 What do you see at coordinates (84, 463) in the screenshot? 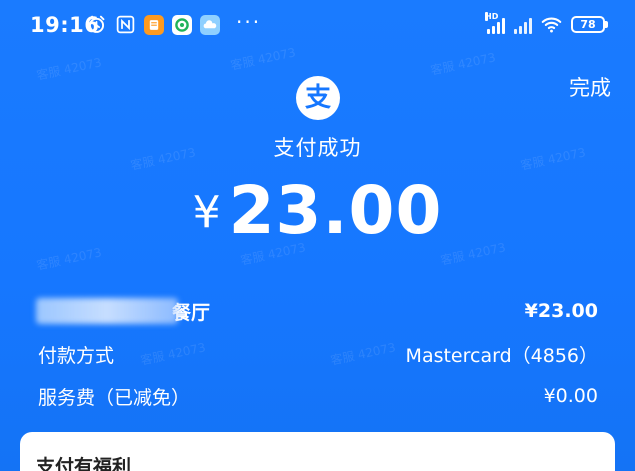
I see `benefits-card-title: 支付有福利` at bounding box center [84, 463].